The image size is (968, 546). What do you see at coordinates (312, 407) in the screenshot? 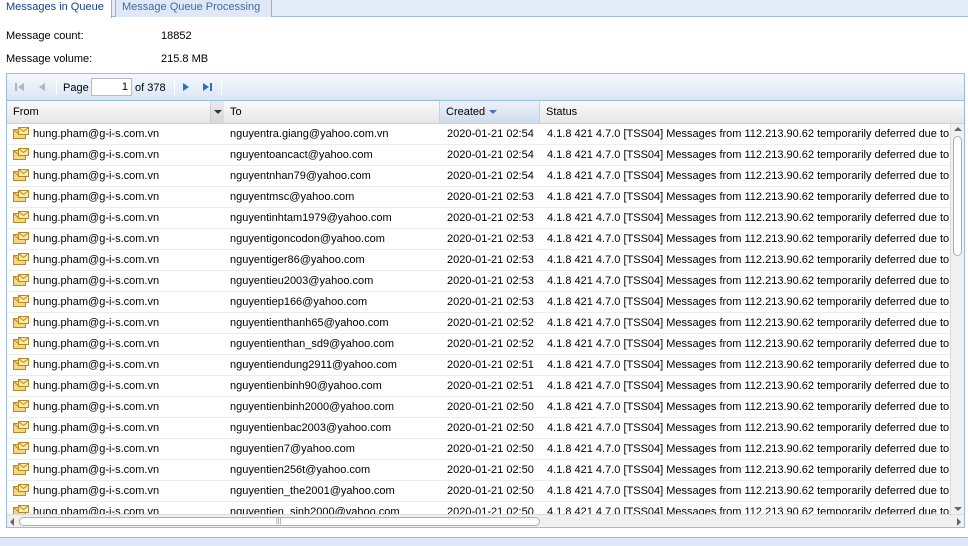
I see `cell-to: nguyentienbinh2000@yahoo.com` at bounding box center [312, 407].